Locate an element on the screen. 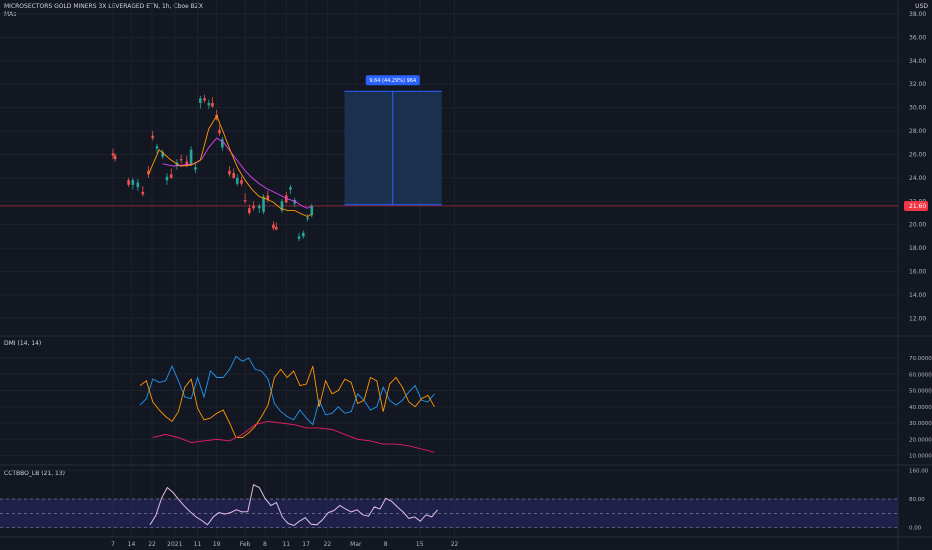  dmi-lines is located at coordinates (287, 404).